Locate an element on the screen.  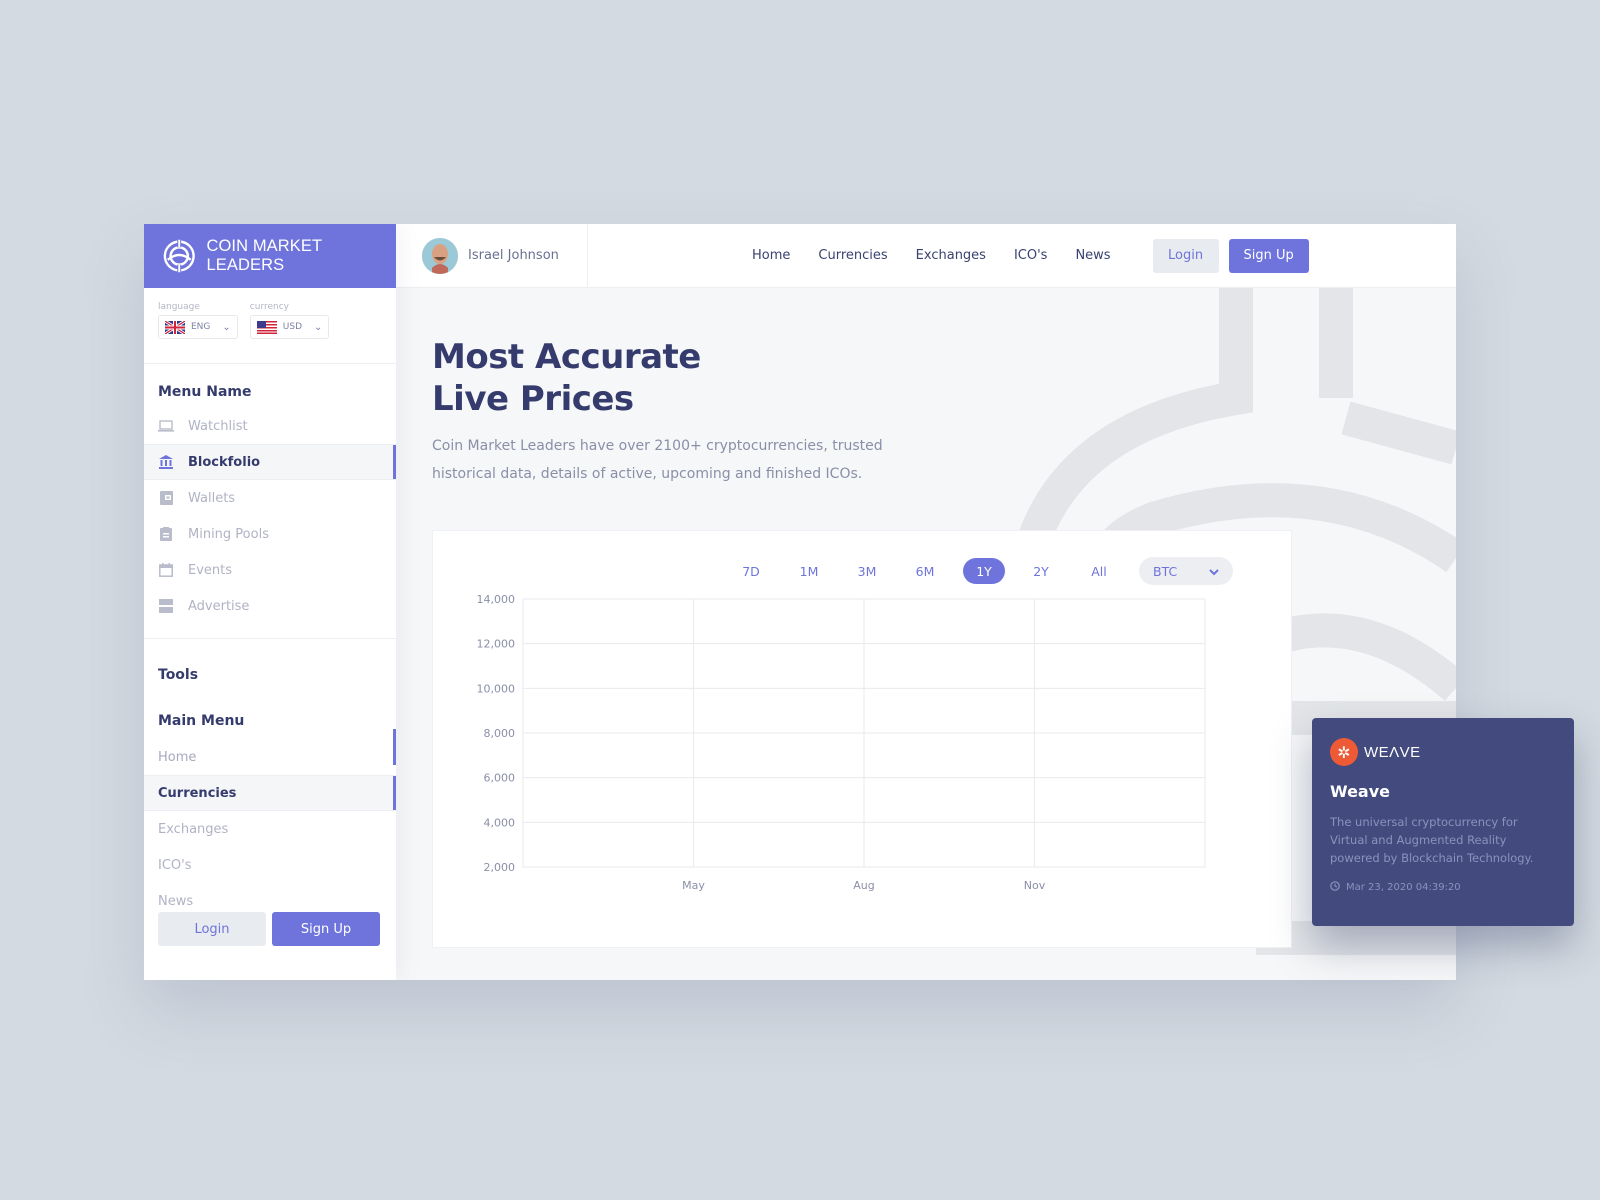
x-tick-label: Nov is located at coordinates (1035, 885).